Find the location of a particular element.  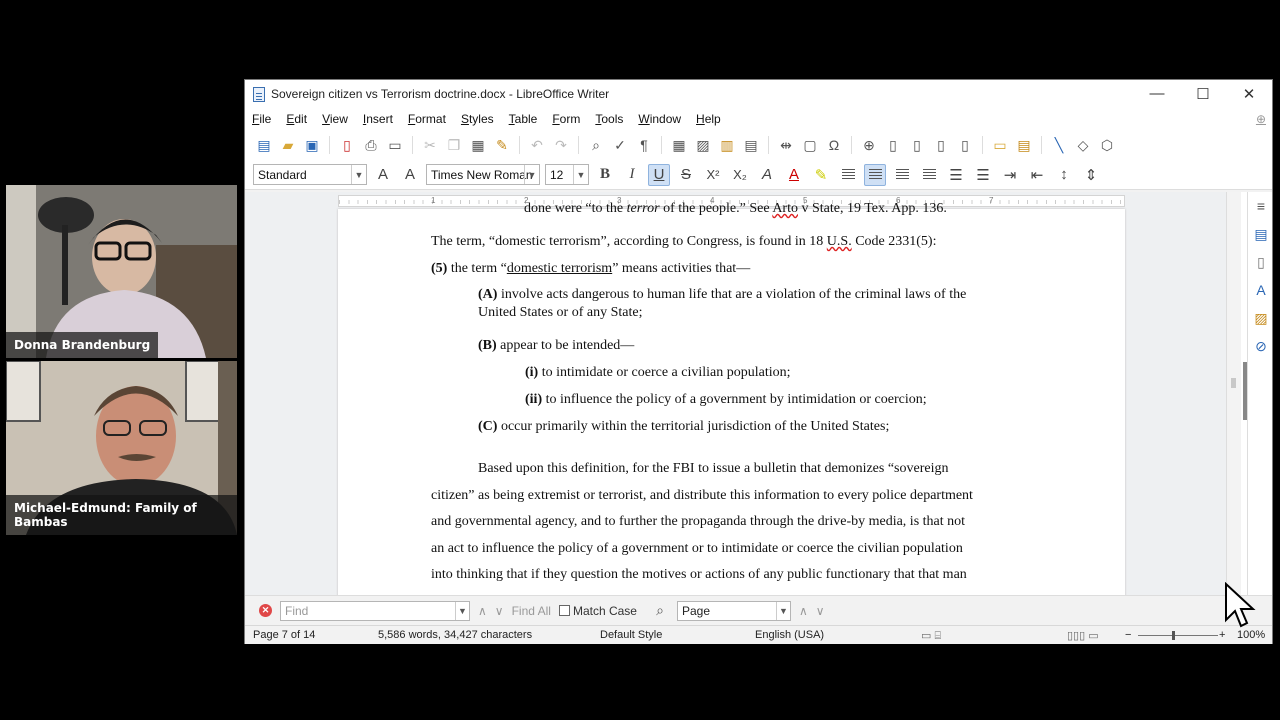

zoom-out-icon: − is located at coordinates (1128, 635).